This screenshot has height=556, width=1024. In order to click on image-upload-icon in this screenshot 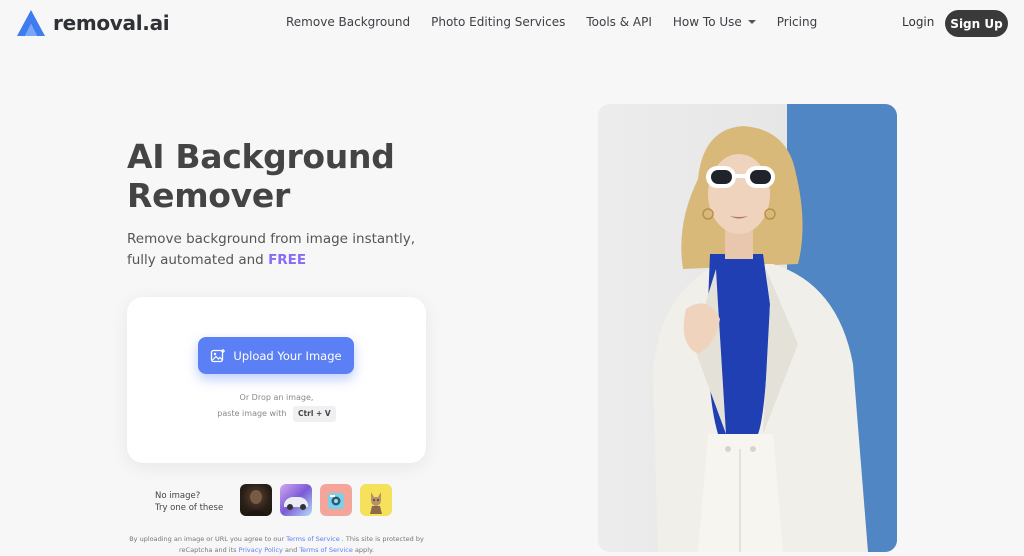, I will do `click(218, 355)`.